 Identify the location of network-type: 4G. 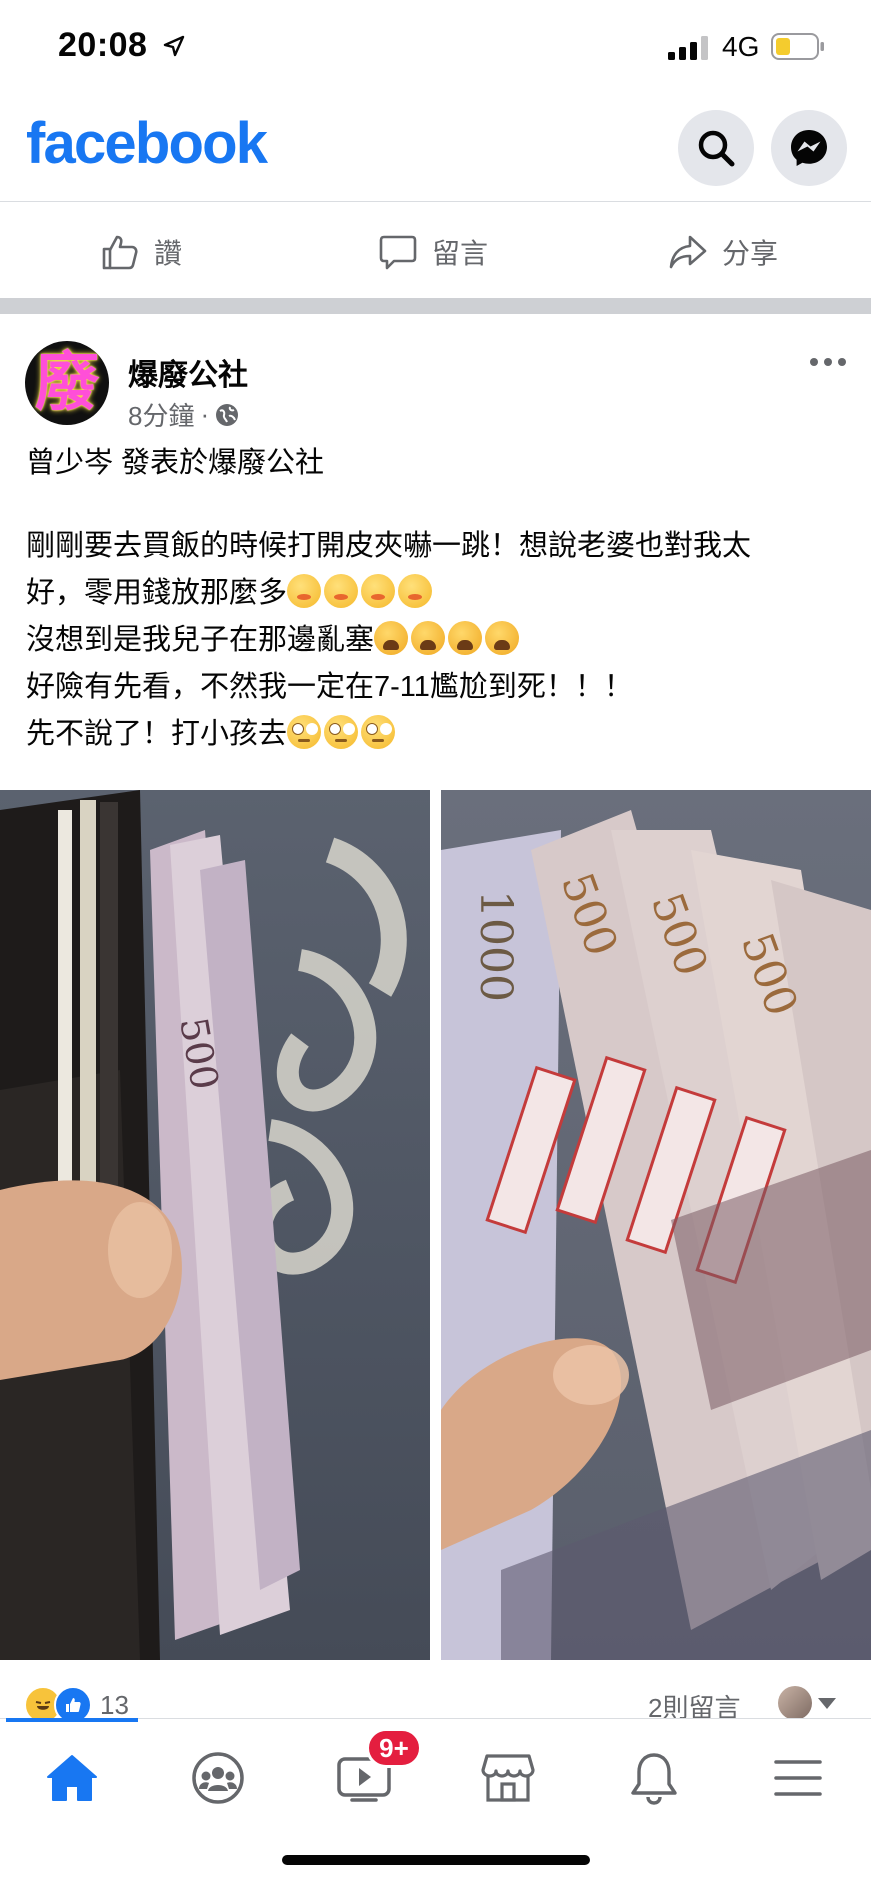
(741, 46).